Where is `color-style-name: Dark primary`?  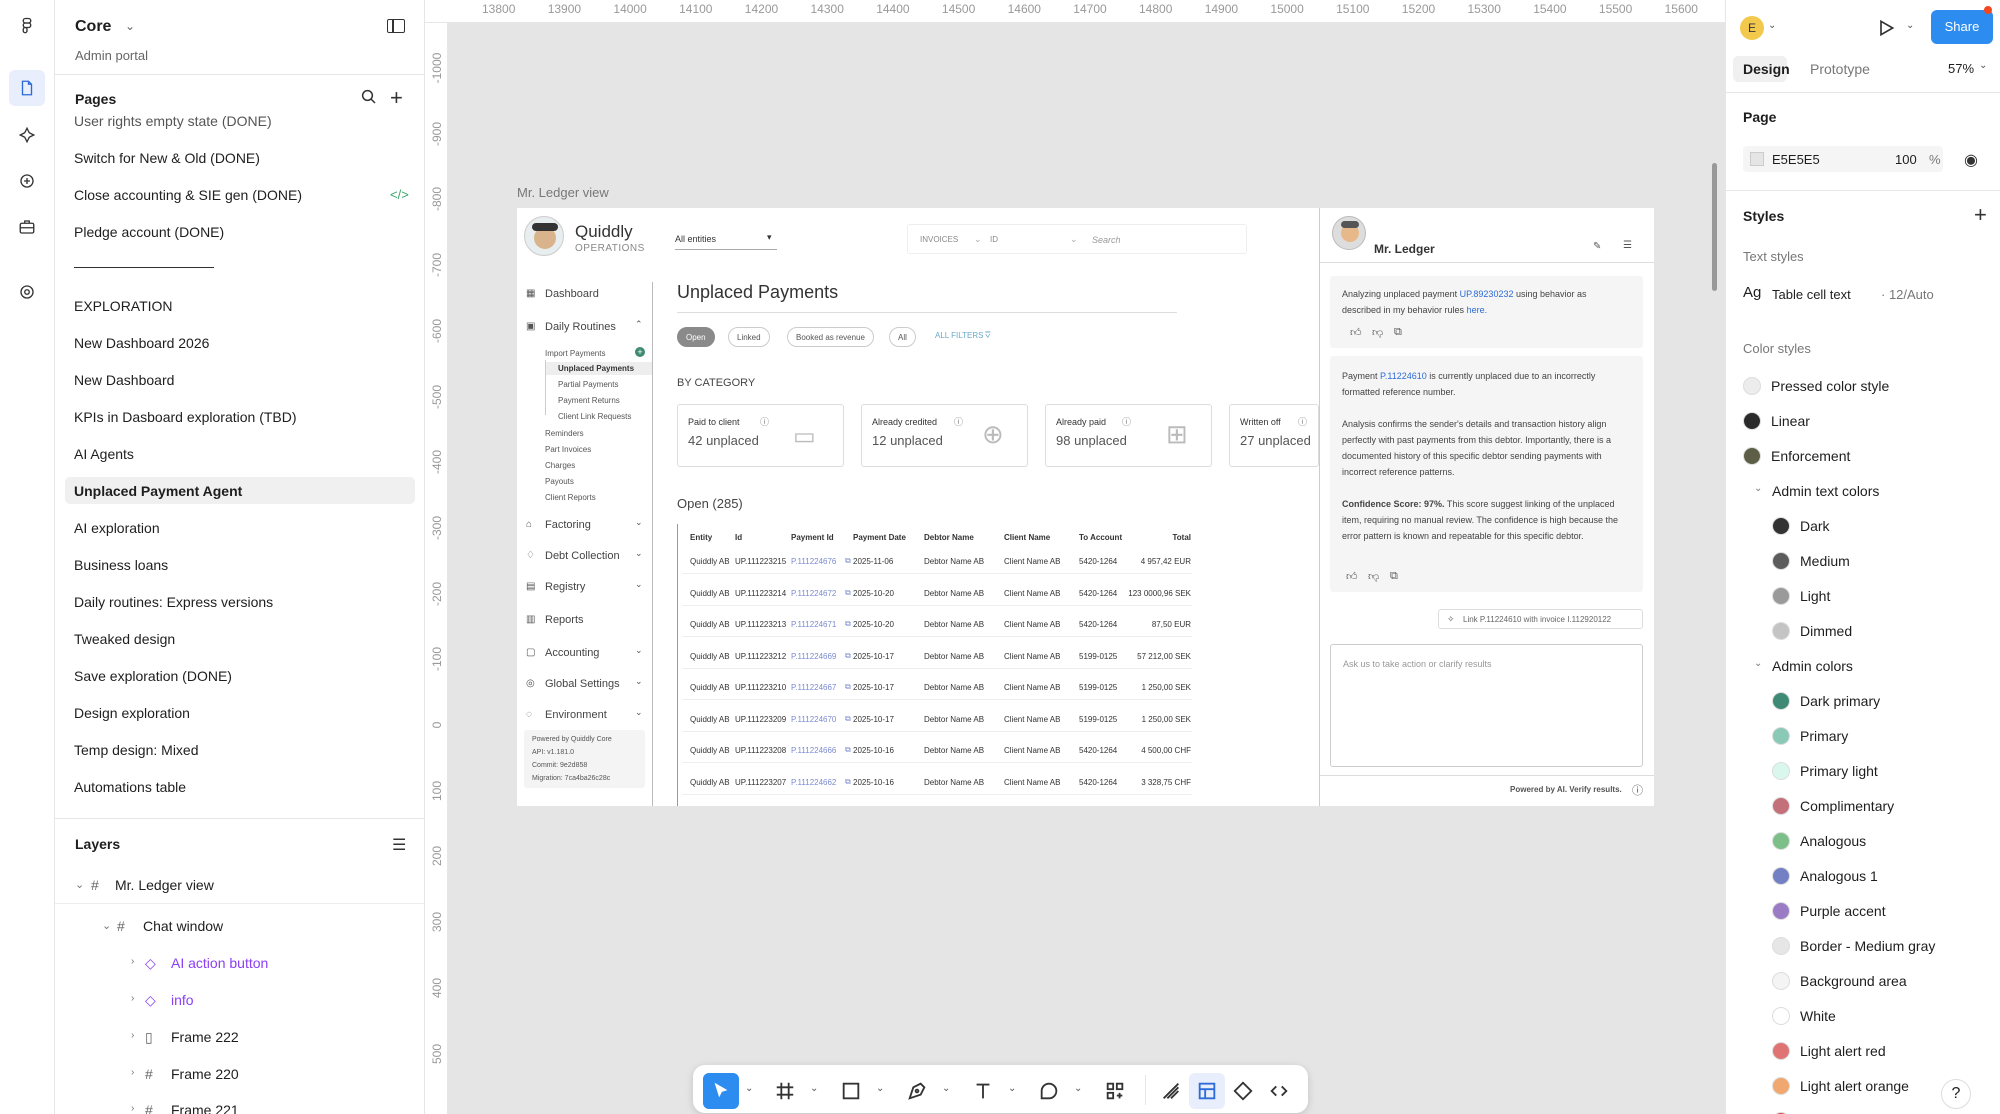
color-style-name: Dark primary is located at coordinates (1840, 701).